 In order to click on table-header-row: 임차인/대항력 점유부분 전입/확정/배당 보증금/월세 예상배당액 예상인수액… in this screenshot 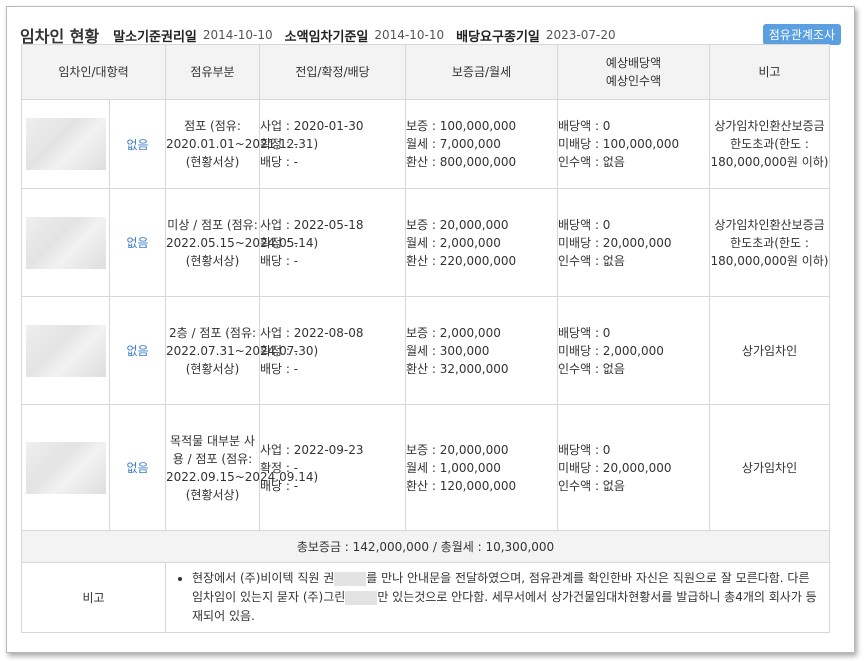, I will do `click(425, 72)`.